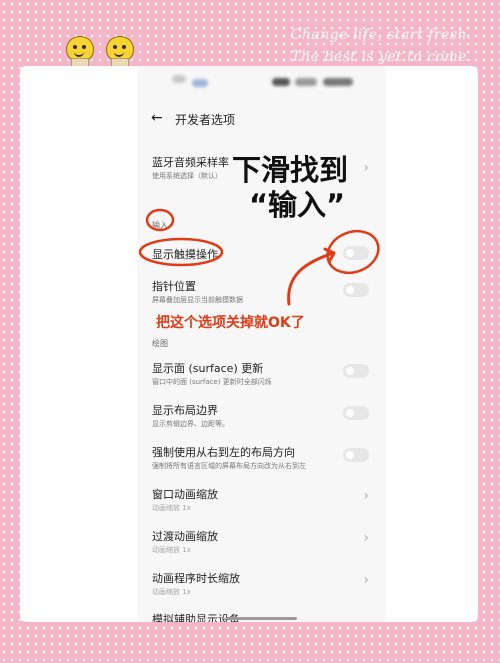 The width and height of the screenshot is (500, 663). I want to click on hand-drawn-markup, so click(259, 257).